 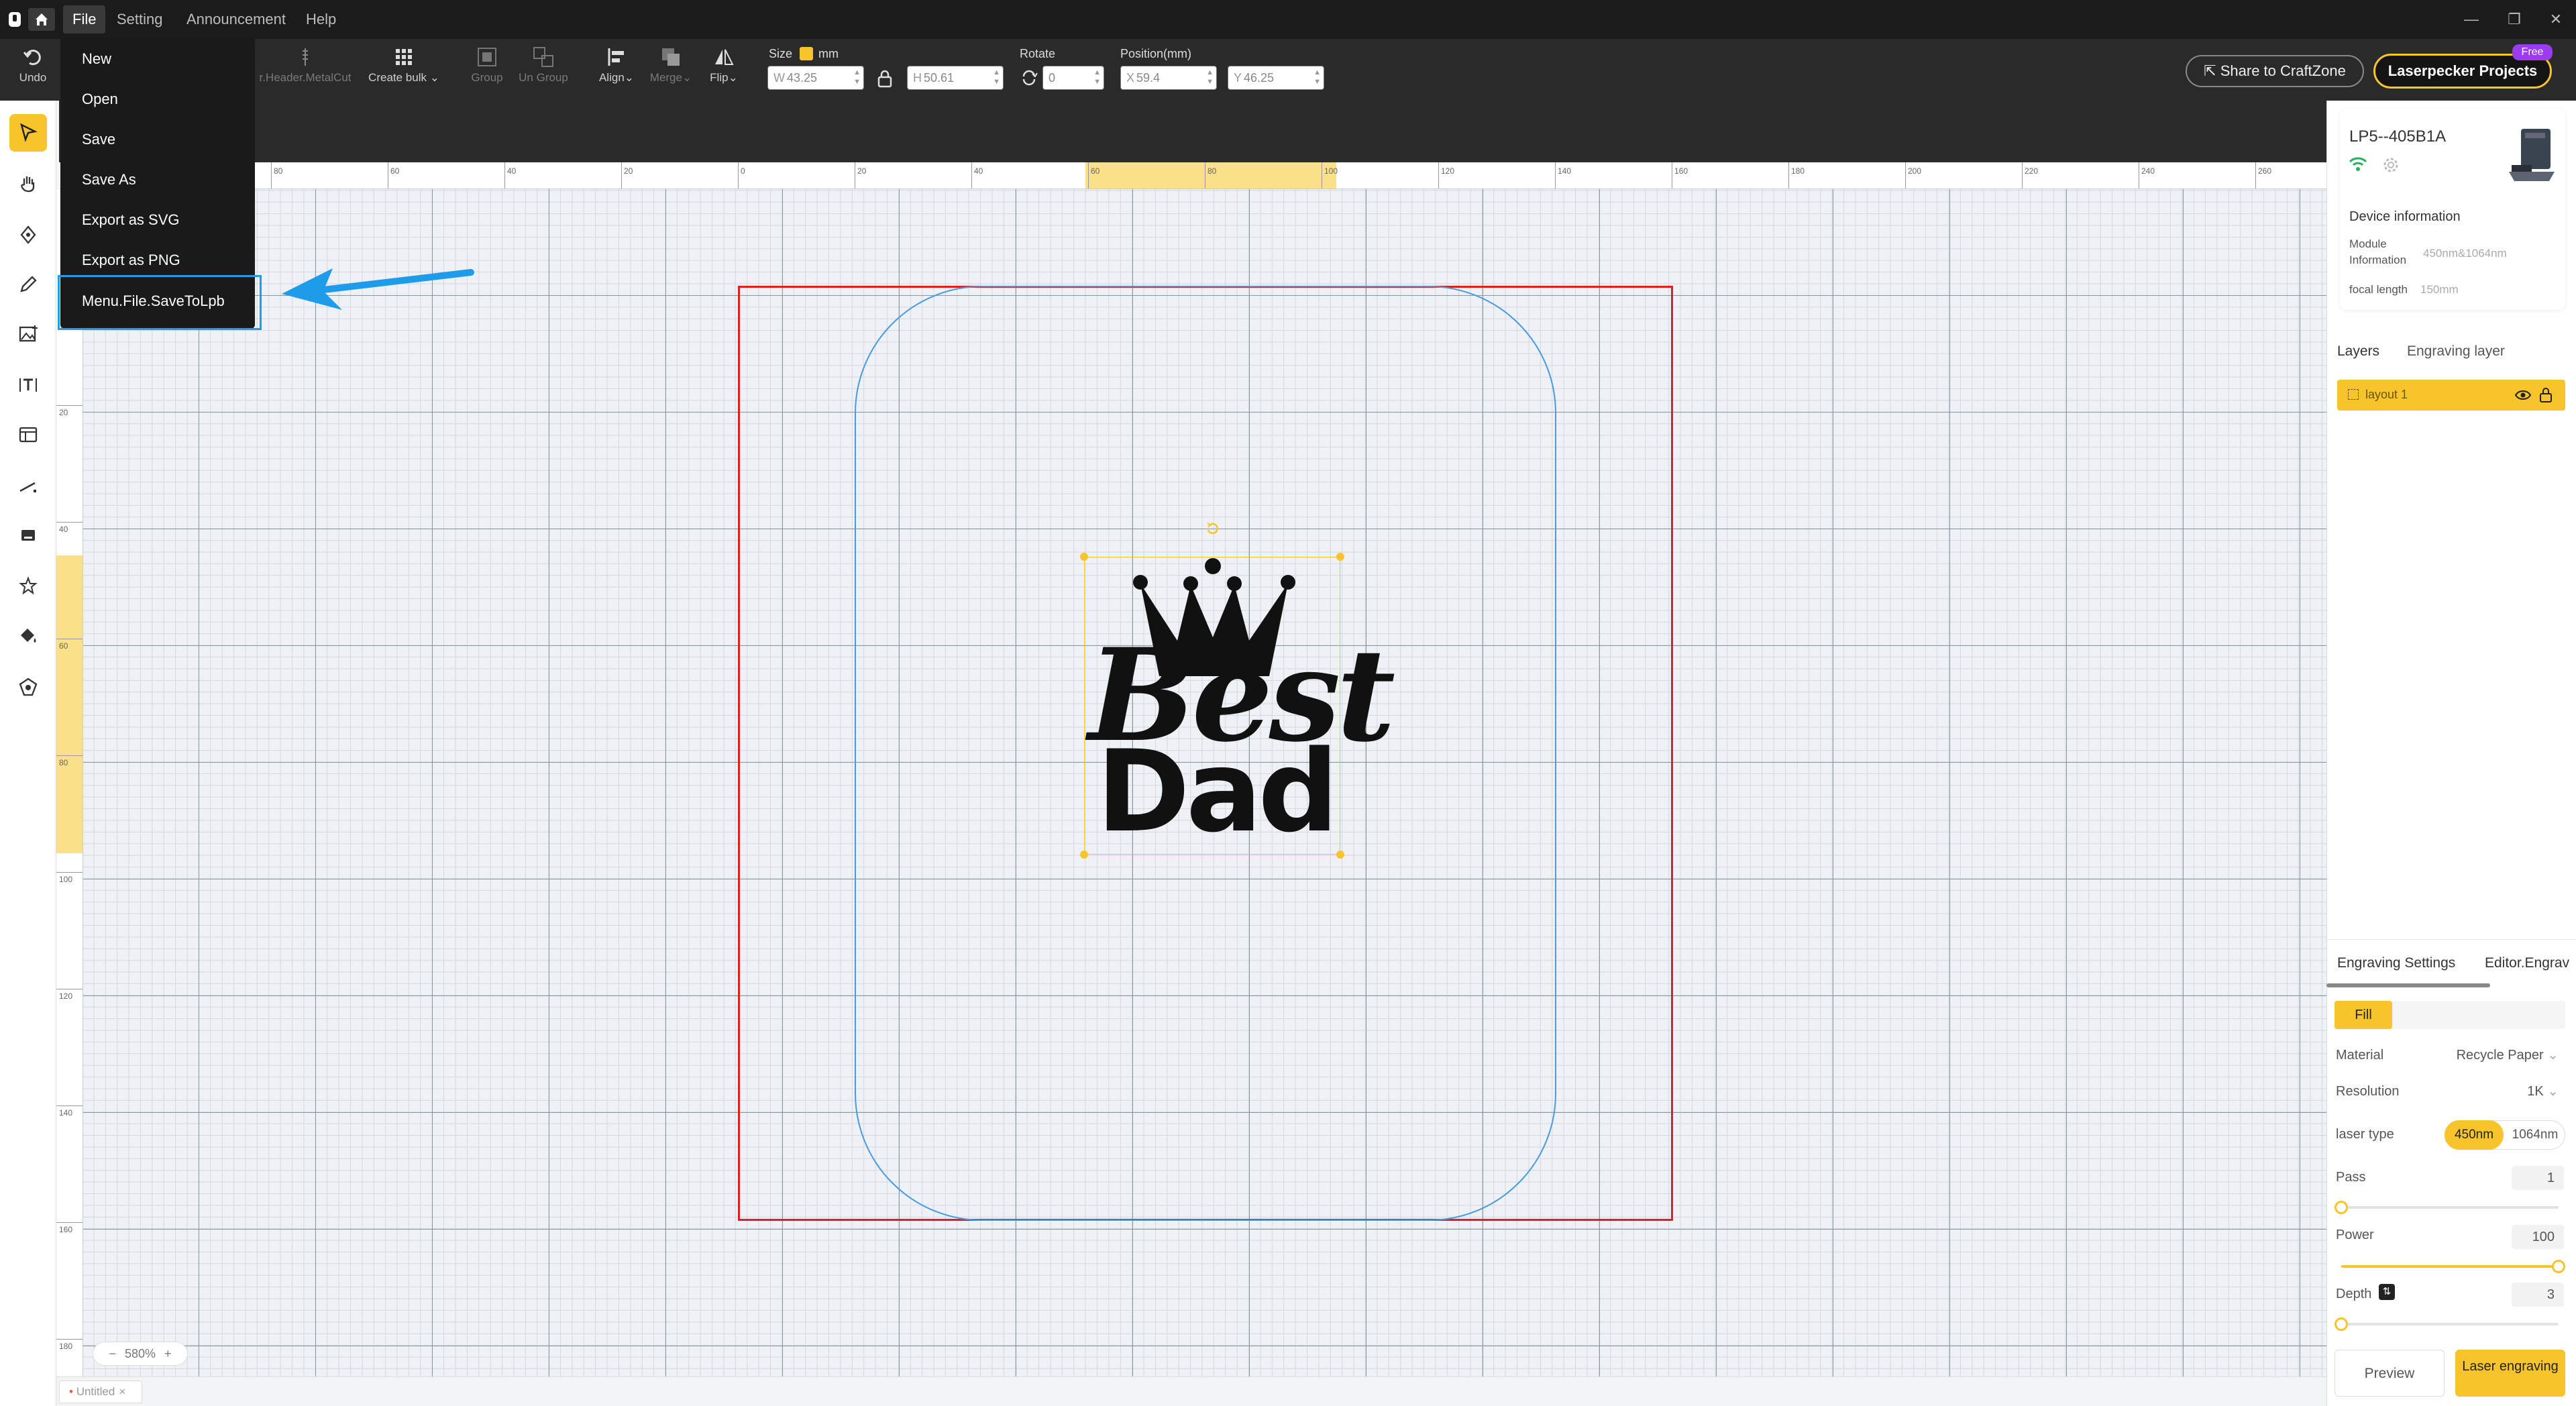 What do you see at coordinates (2527, 963) in the screenshot?
I see `tab-editor-engrave: Editor.Engrav` at bounding box center [2527, 963].